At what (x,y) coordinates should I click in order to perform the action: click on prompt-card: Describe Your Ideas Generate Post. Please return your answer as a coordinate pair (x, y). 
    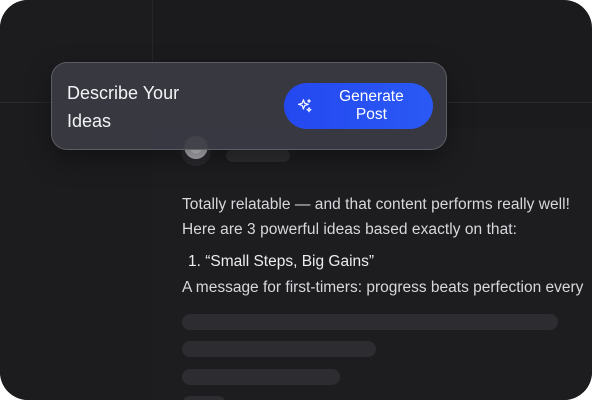
    Looking at the image, I should click on (249, 106).